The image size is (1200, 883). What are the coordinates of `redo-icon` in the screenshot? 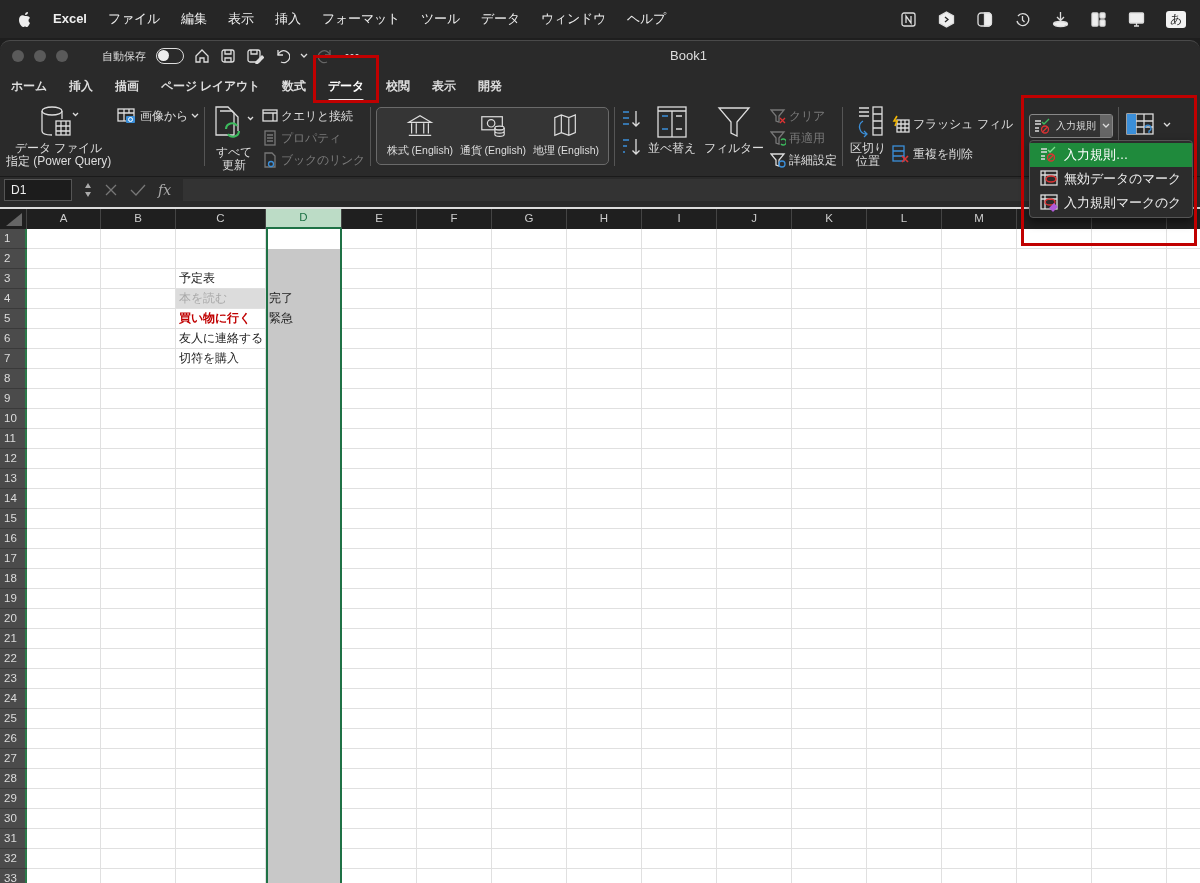 It's located at (326, 56).